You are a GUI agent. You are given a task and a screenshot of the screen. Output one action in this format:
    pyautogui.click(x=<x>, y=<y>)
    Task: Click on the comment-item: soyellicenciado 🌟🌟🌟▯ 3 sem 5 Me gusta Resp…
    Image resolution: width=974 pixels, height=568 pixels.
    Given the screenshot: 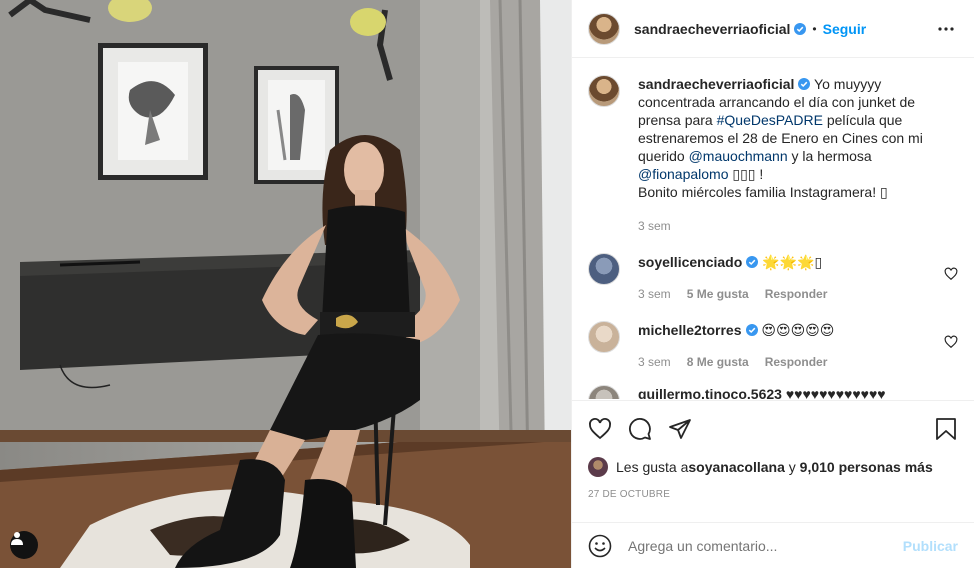 What is the action you would take?
    pyautogui.click(x=773, y=278)
    